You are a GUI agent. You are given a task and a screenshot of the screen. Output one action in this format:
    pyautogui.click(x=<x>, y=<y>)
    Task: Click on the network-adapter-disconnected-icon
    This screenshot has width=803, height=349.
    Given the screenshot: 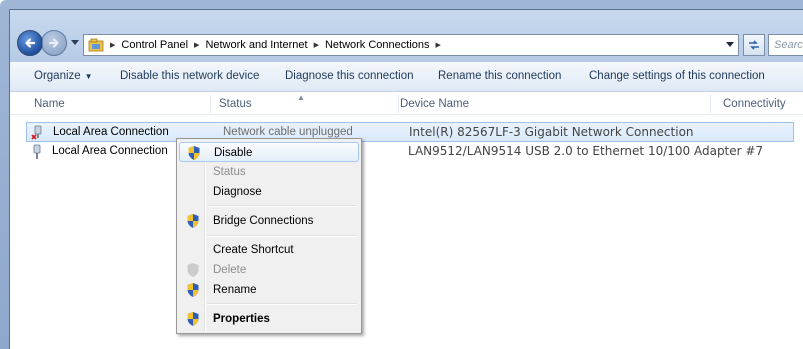 What is the action you would take?
    pyautogui.click(x=36, y=132)
    